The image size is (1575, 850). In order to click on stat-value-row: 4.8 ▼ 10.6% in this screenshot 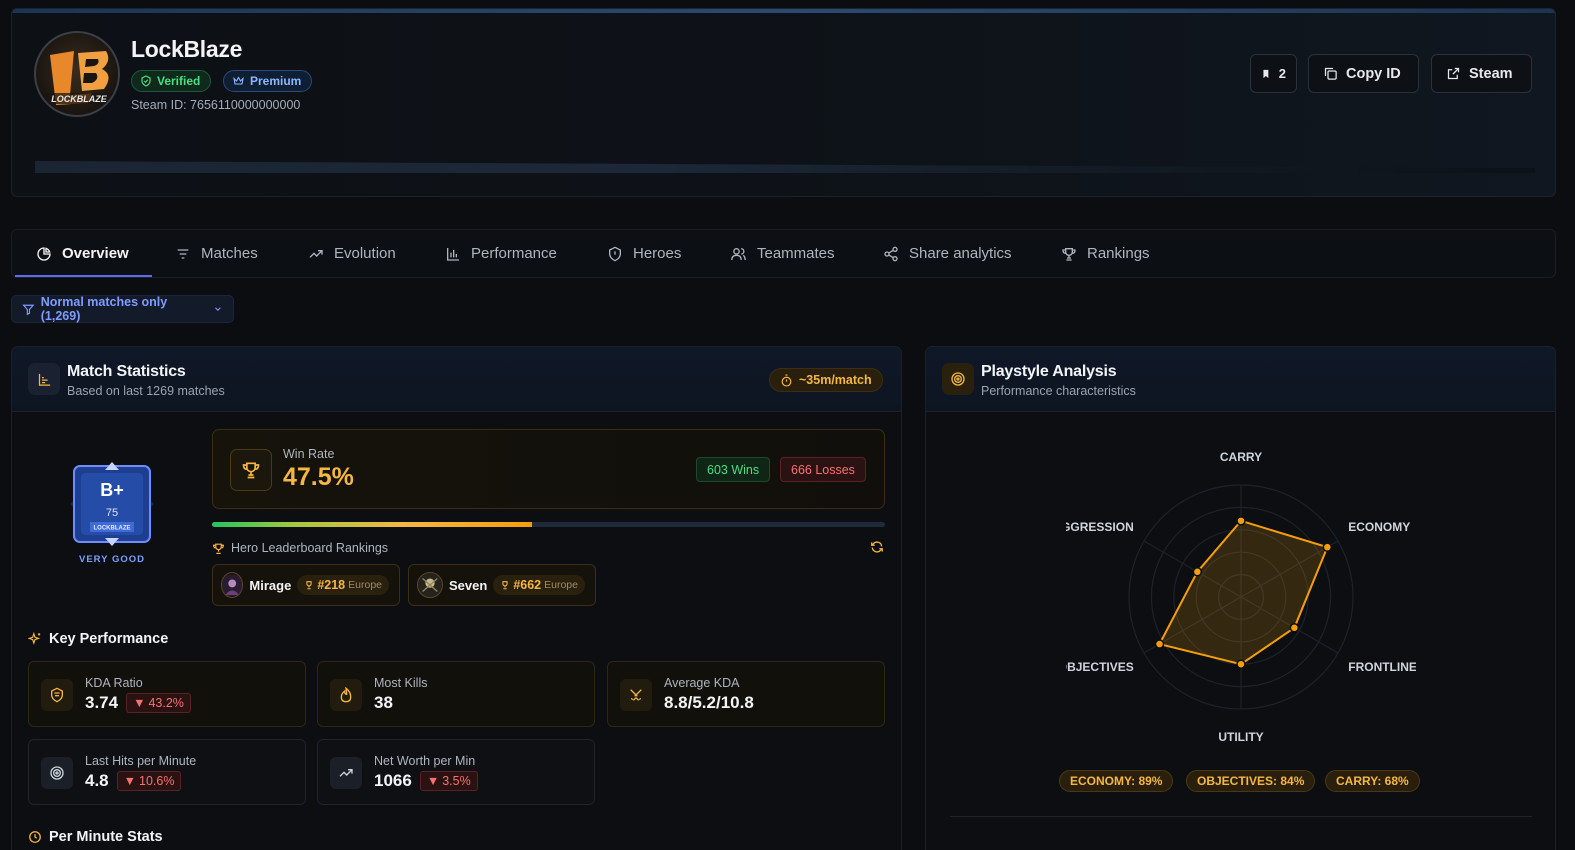, I will do `click(133, 781)`.